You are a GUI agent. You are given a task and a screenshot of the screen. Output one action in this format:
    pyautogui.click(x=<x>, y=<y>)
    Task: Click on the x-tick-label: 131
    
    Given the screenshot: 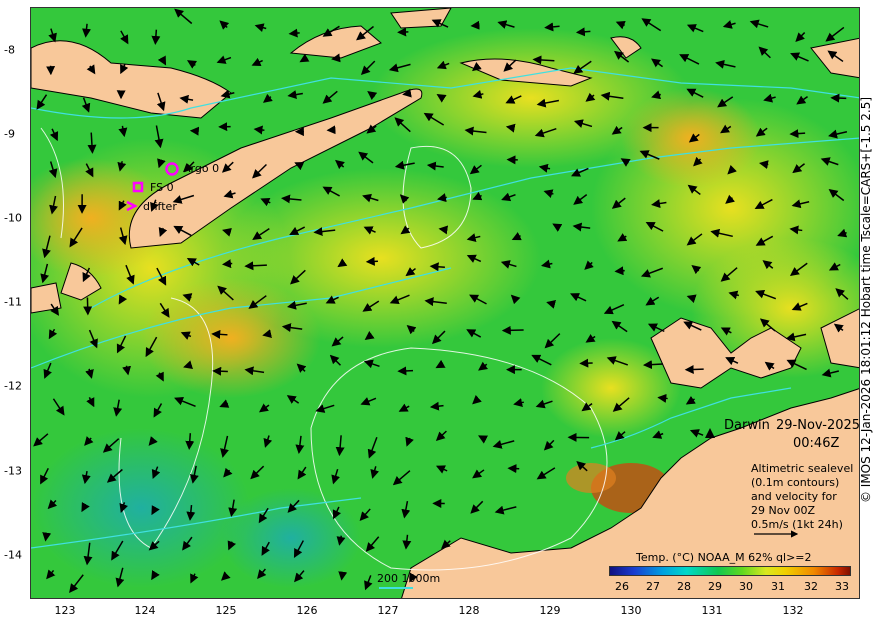 What is the action you would take?
    pyautogui.click(x=712, y=610)
    